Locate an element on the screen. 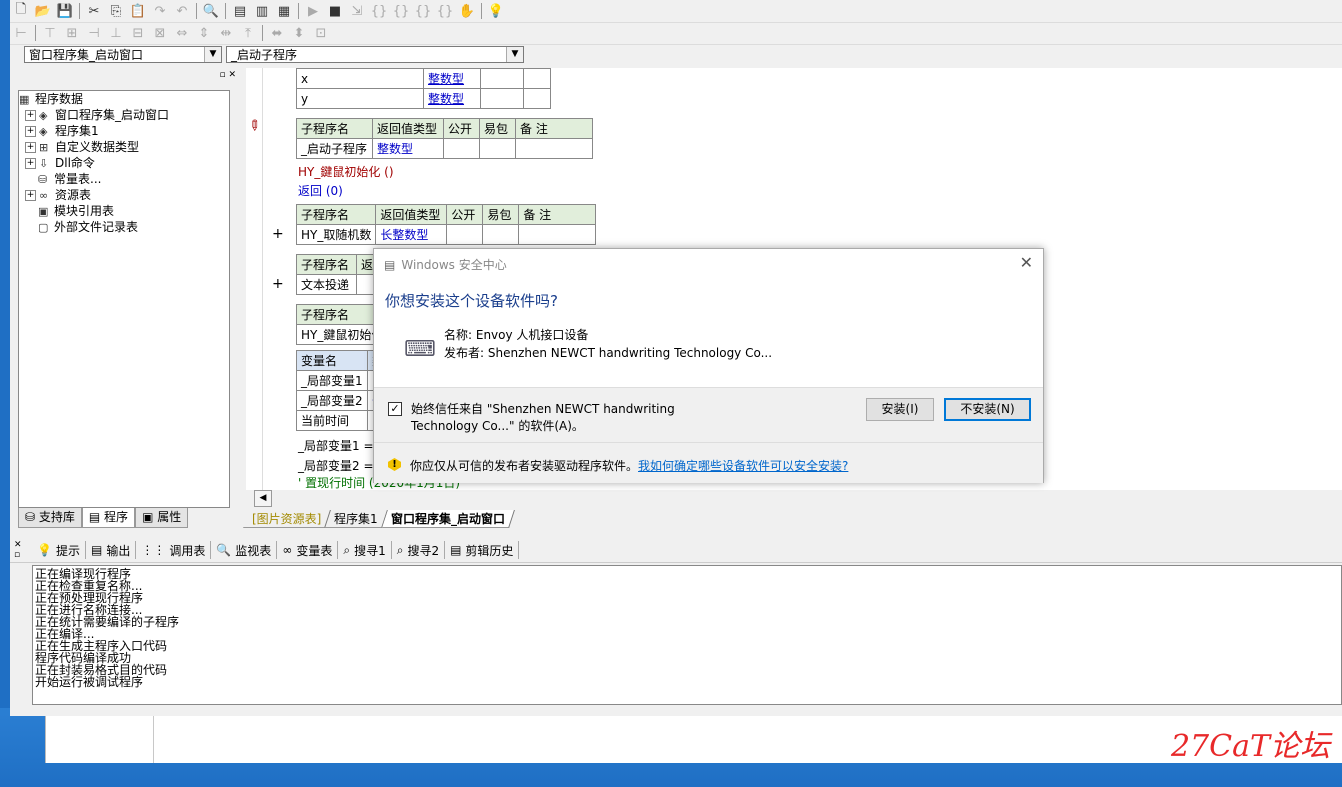  tab-program: ▤ 程序 is located at coordinates (108, 518).